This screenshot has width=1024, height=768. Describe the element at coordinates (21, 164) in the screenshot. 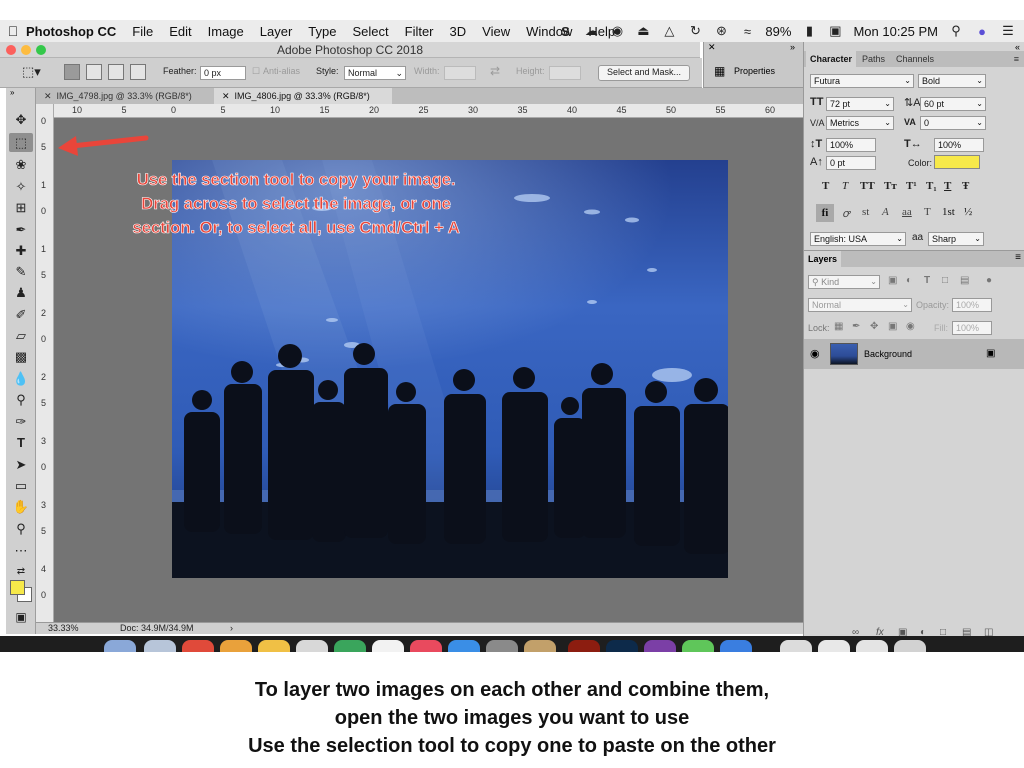

I see `lasso-tool-icon: ❀` at that location.